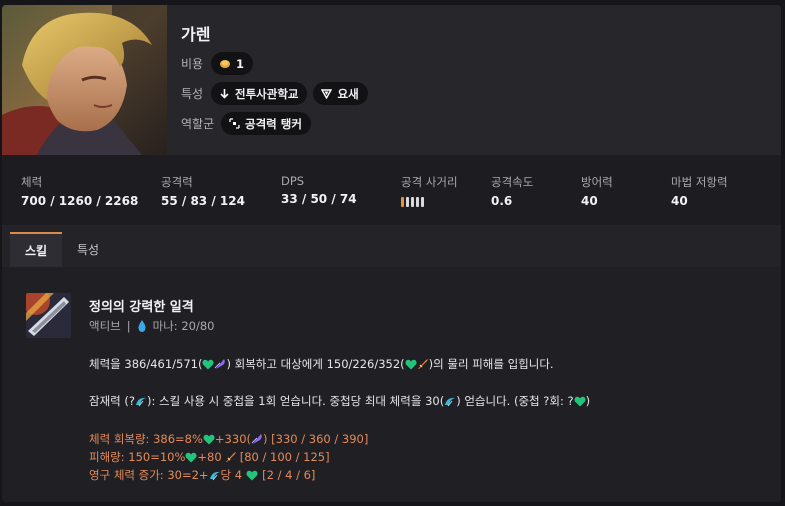 Image resolution: width=785 pixels, height=506 pixels. I want to click on desc-text: +330(, so click(232, 439).